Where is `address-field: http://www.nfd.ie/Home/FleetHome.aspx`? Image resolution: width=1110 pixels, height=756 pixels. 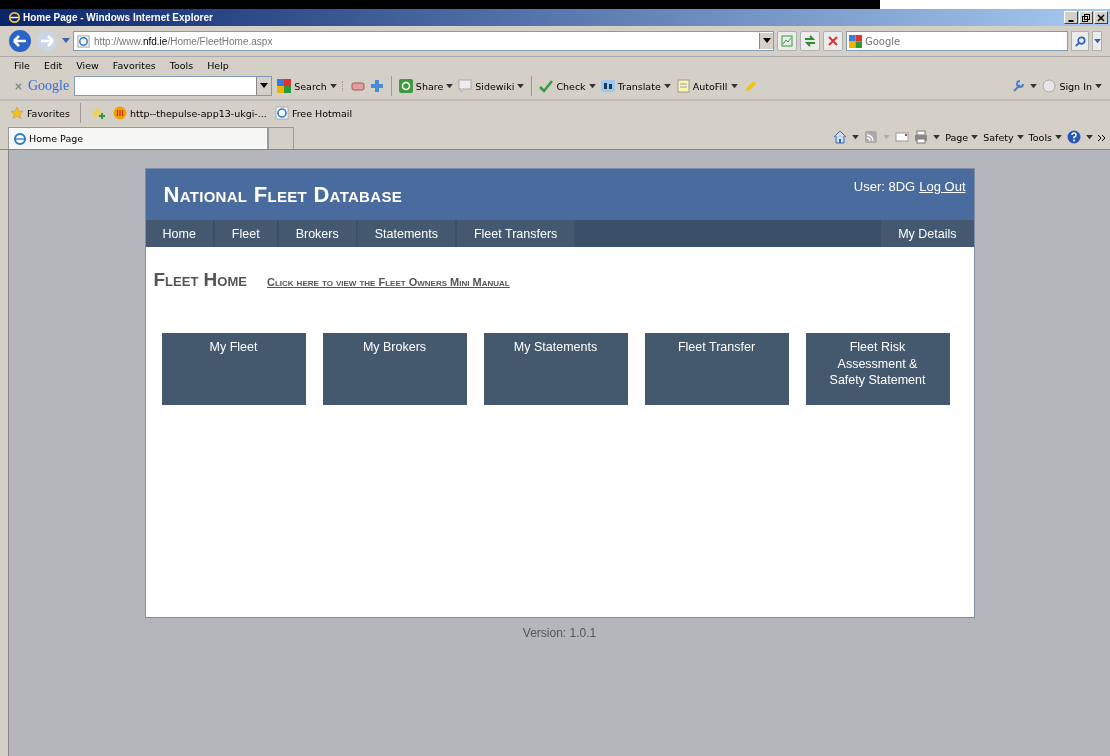 address-field: http://www.nfd.ie/Home/FleetHome.aspx is located at coordinates (423, 41).